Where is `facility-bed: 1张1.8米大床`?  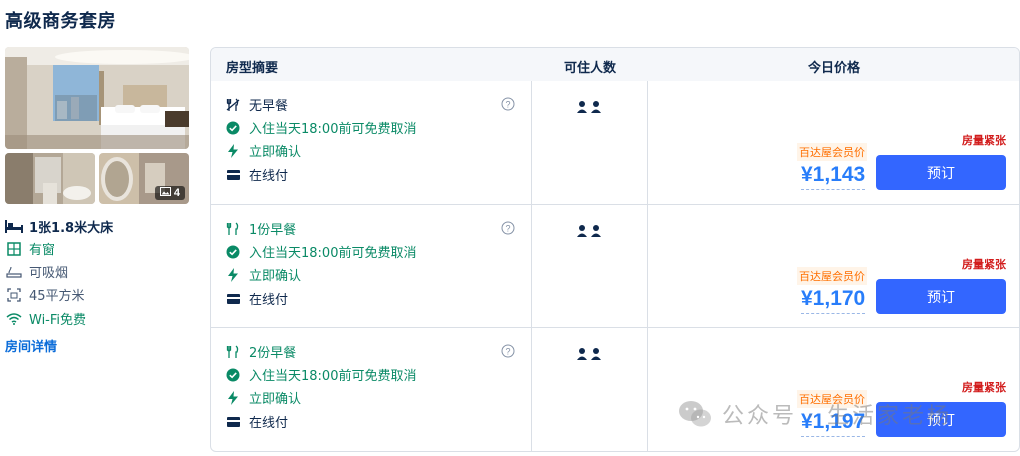
facility-bed: 1张1.8米大床 is located at coordinates (59, 226).